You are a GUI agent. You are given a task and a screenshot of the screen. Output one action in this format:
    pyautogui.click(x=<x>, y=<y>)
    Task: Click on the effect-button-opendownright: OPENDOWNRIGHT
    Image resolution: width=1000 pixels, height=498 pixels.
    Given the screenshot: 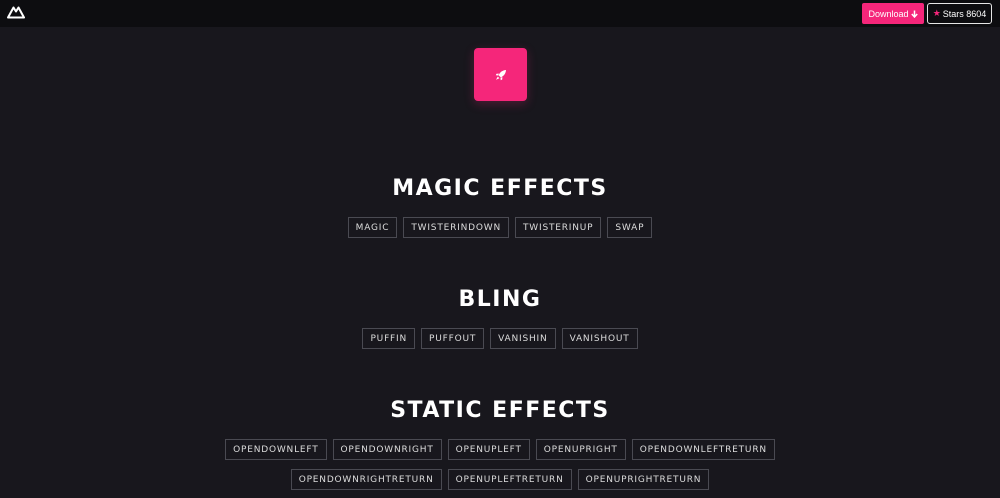 What is the action you would take?
    pyautogui.click(x=387, y=449)
    